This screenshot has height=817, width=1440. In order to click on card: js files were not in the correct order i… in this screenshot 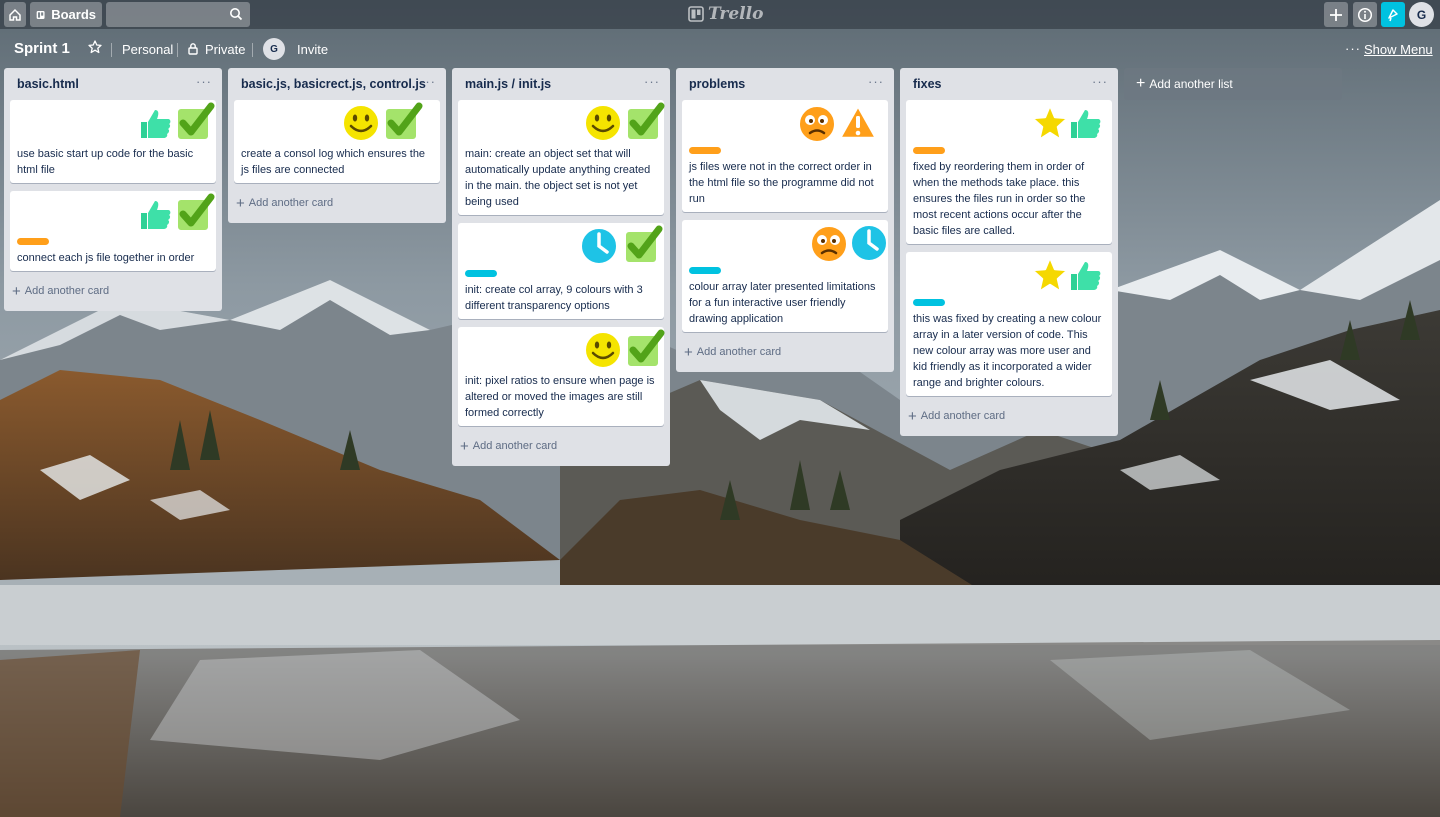, I will do `click(785, 156)`.